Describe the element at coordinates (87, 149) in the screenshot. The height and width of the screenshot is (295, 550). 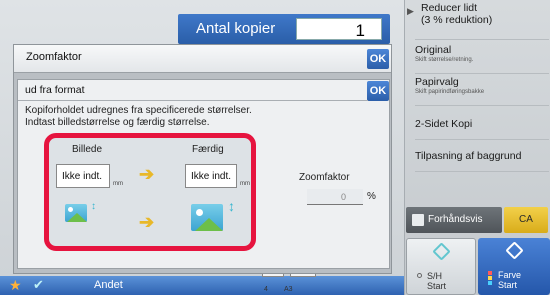
I see `original-header: Billede` at that location.